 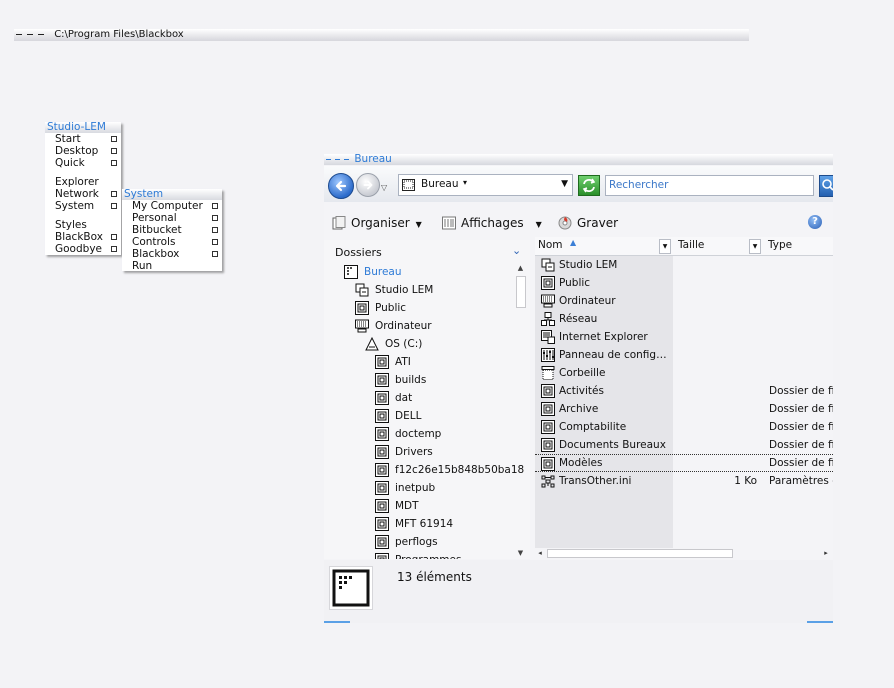 I want to click on back-button, so click(x=341, y=186).